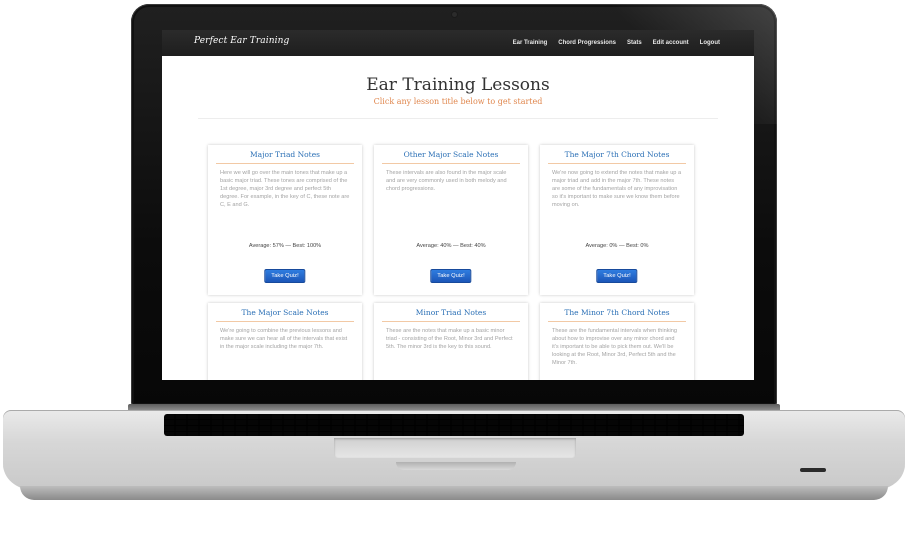  I want to click on laptop-keyboard, so click(454, 425).